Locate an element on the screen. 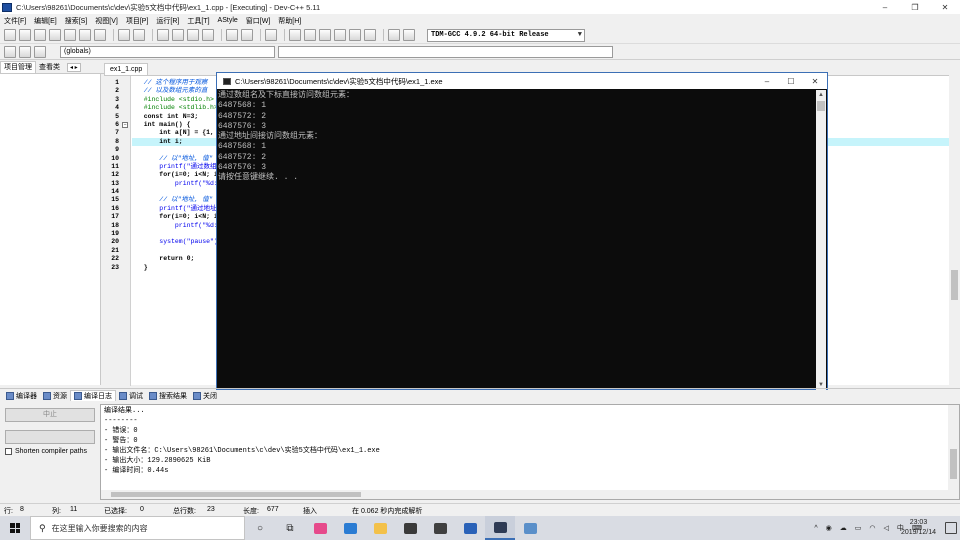  menu-tools: 工具[T] is located at coordinates (198, 21).